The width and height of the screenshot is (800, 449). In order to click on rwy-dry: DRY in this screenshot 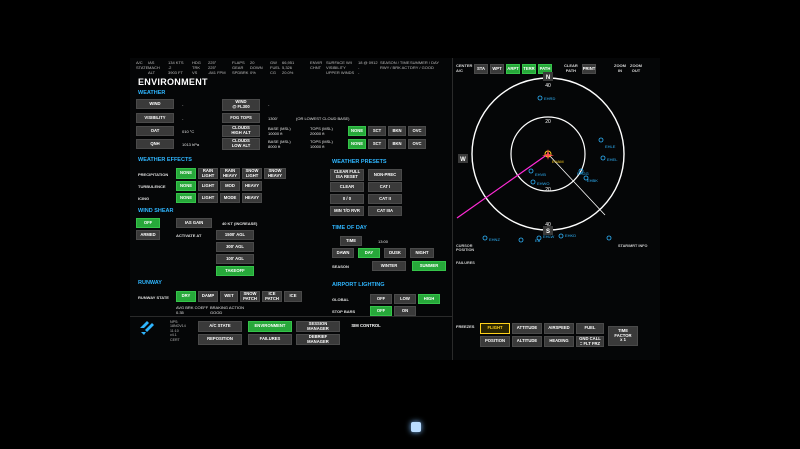, I will do `click(186, 296)`.